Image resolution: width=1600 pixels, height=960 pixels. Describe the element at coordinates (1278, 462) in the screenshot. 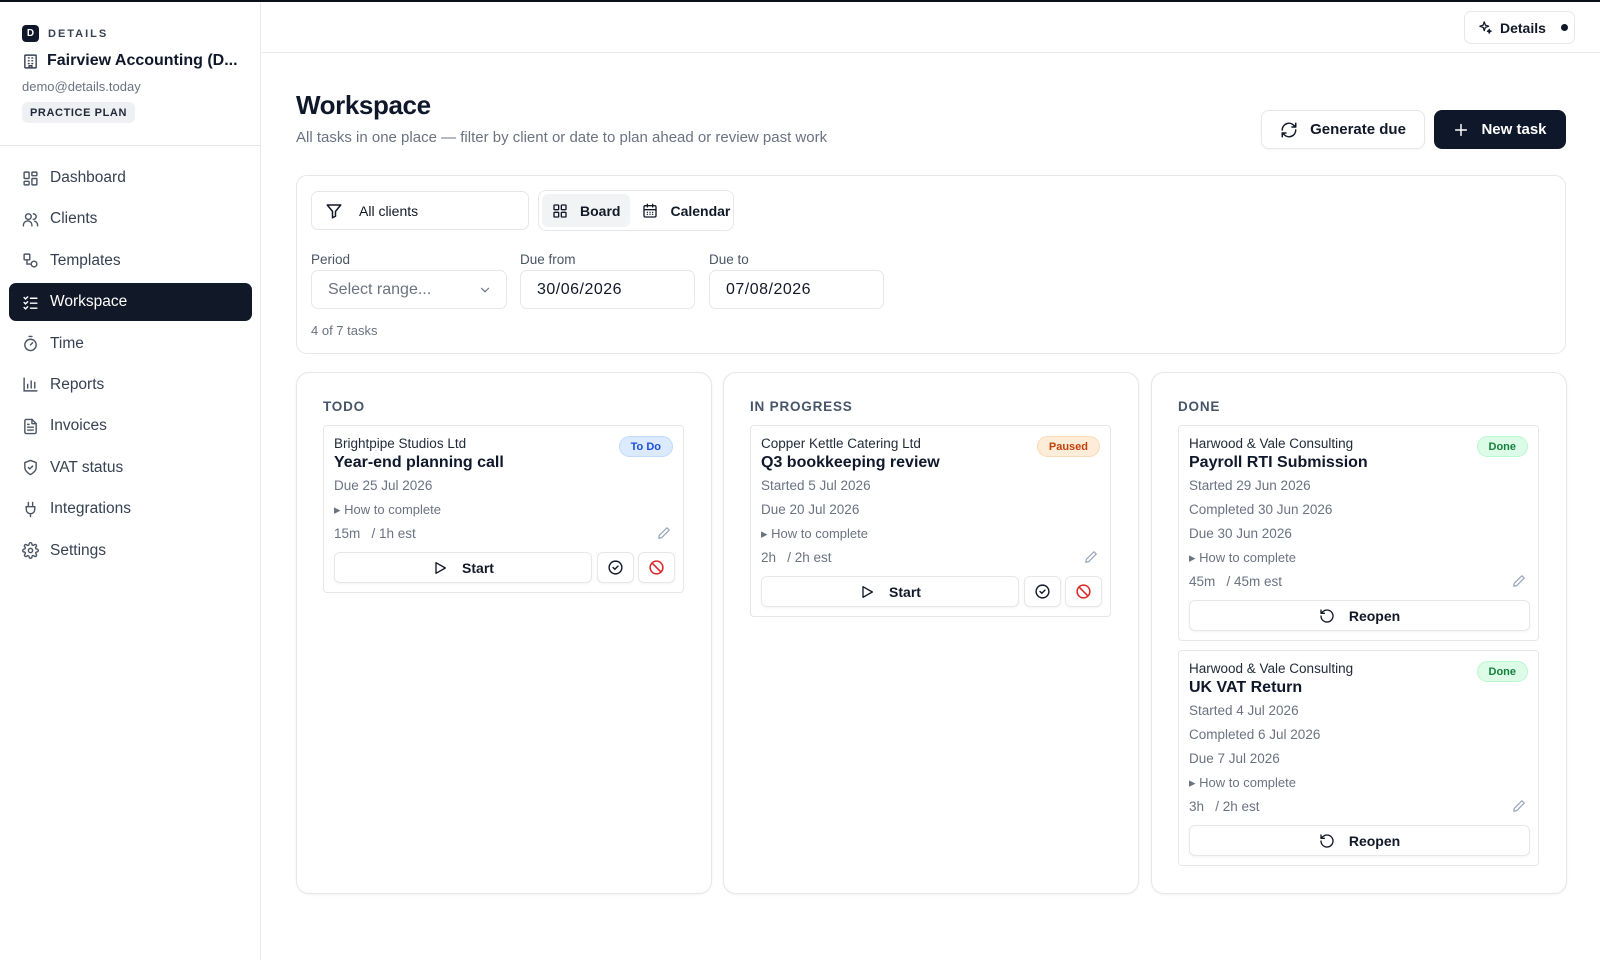

I see `card-task-title: Payroll RTI Submission` at that location.